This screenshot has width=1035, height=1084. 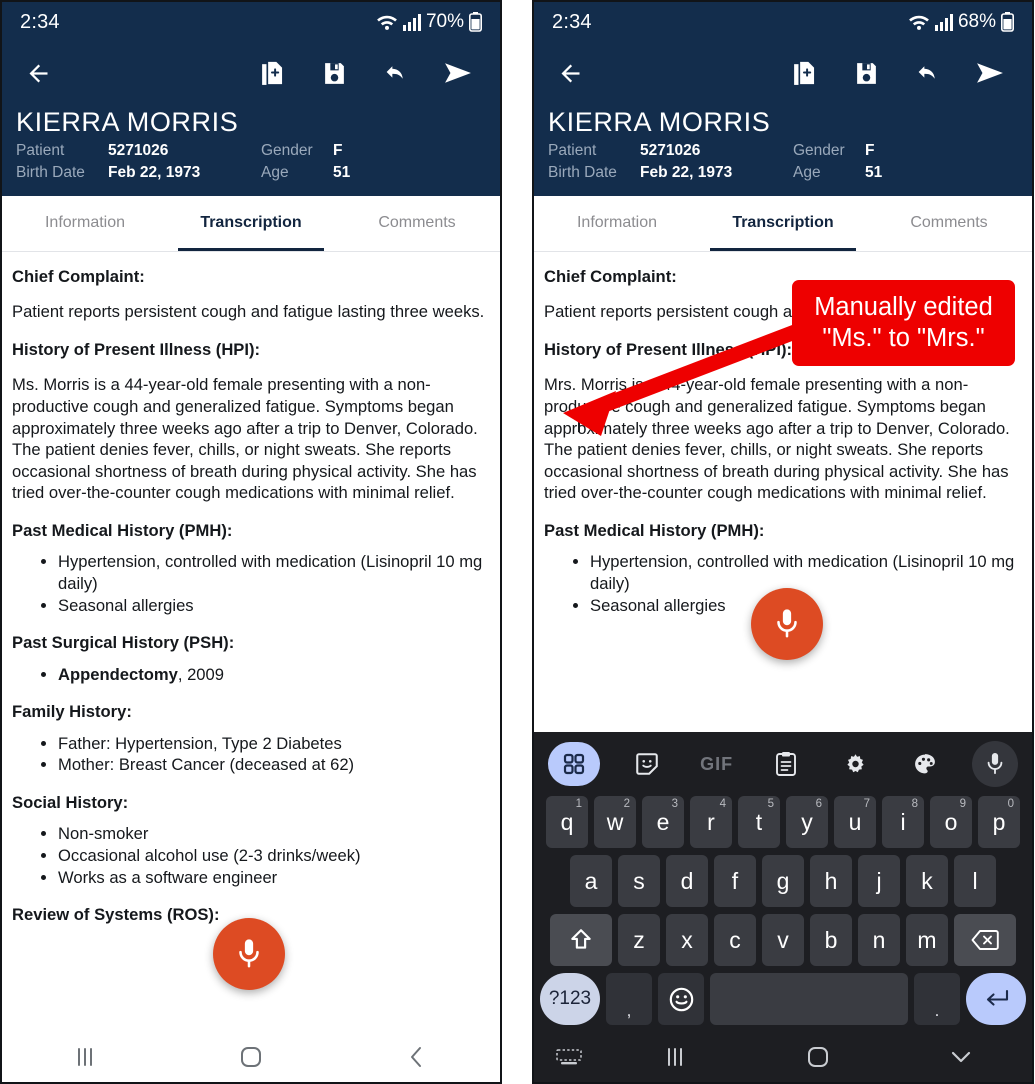 I want to click on patient-id-value: 5271026, so click(x=670, y=150).